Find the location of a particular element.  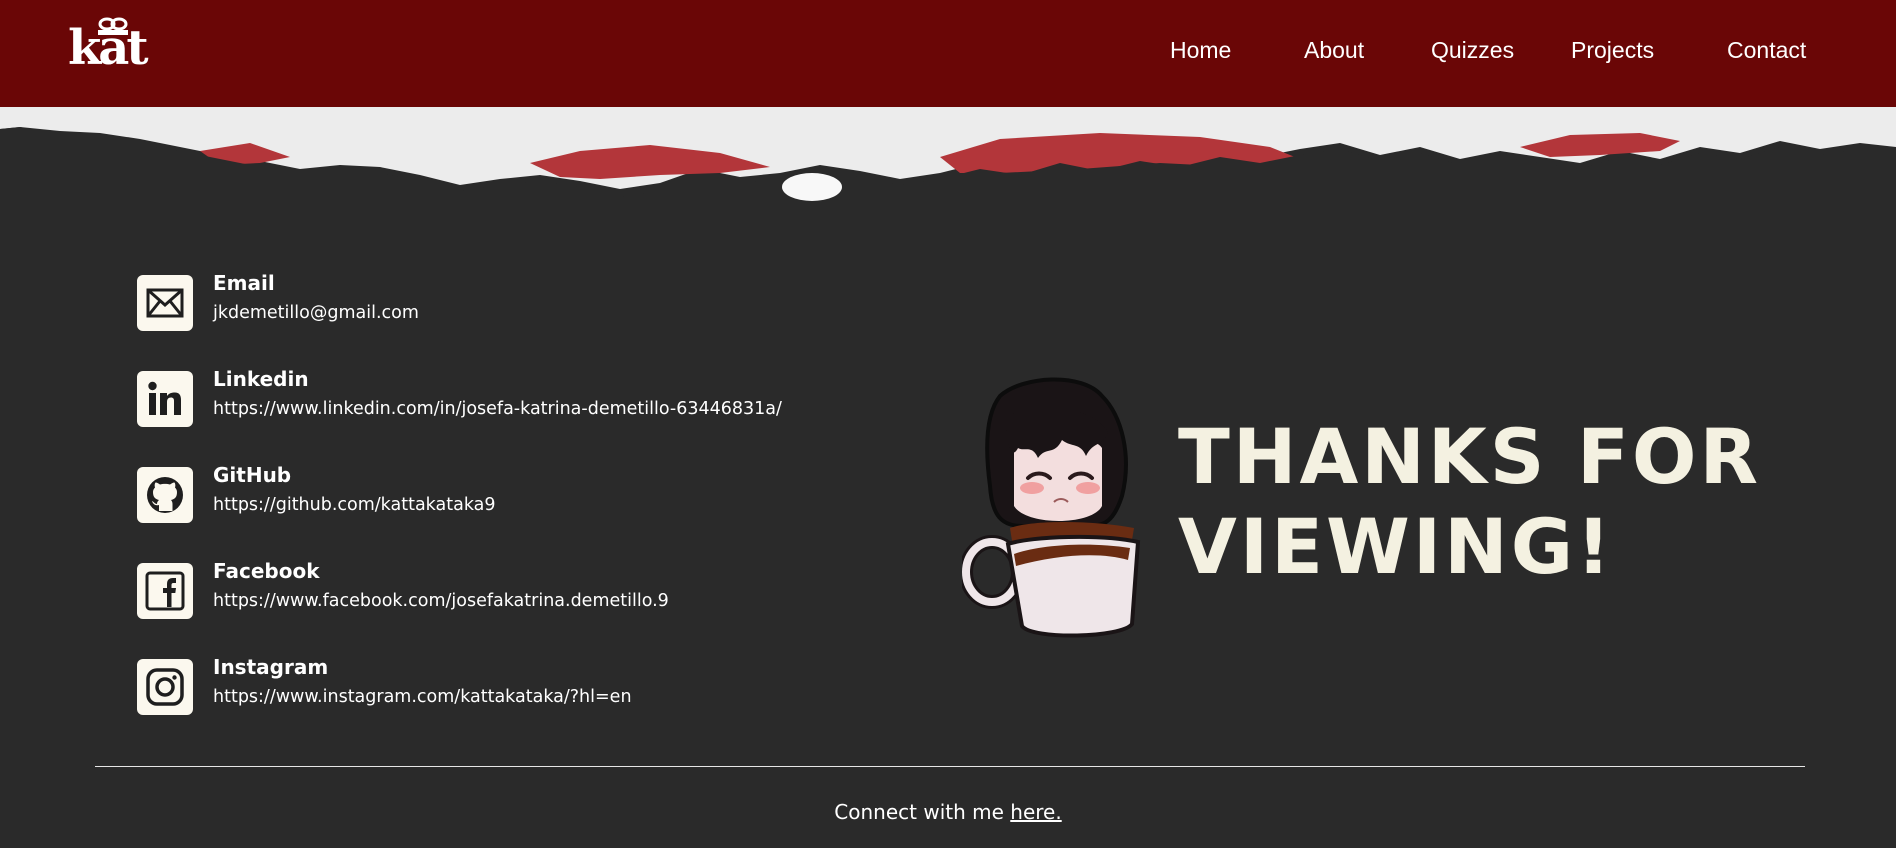

linkedin-icon is located at coordinates (165, 399).